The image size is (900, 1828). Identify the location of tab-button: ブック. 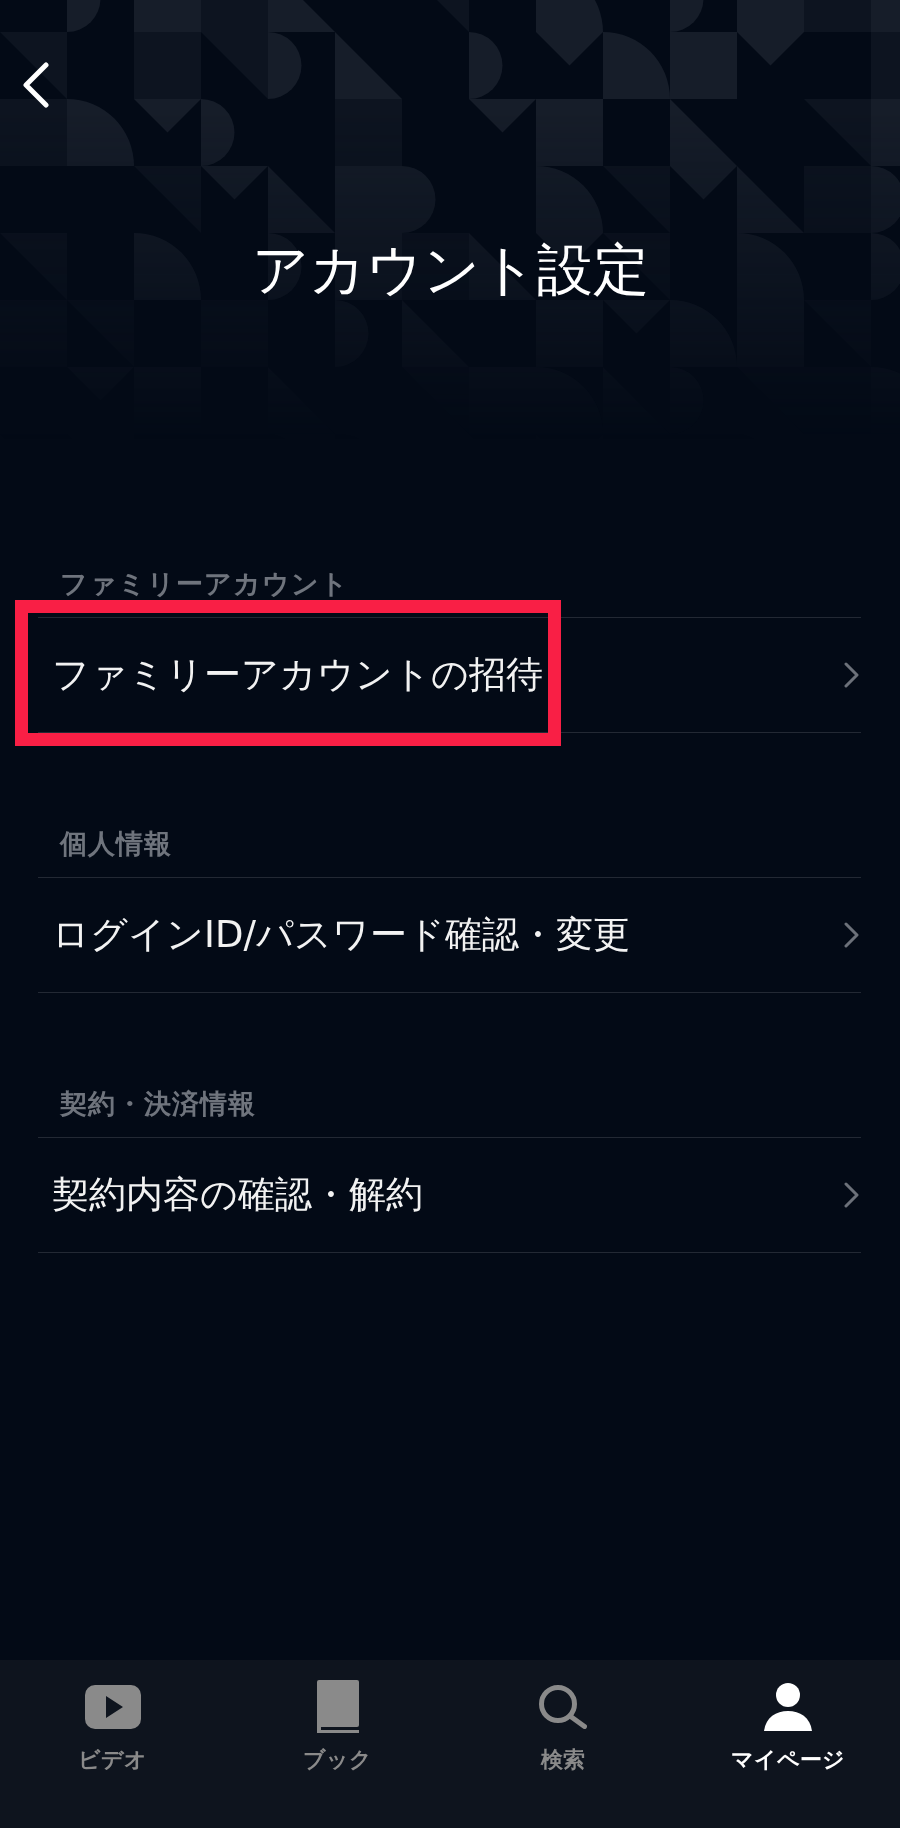
(337, 1744).